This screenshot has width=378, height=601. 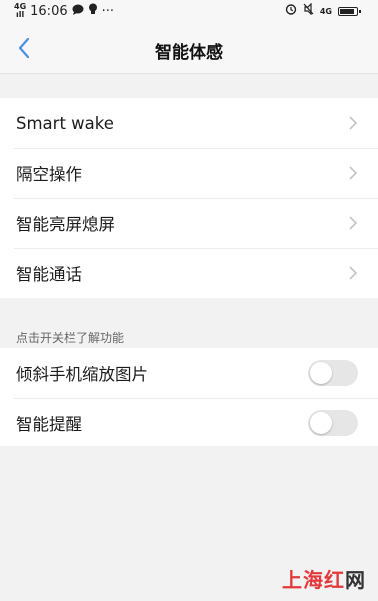 What do you see at coordinates (313, 580) in the screenshot?
I see `watermark-text-red: 上海红` at bounding box center [313, 580].